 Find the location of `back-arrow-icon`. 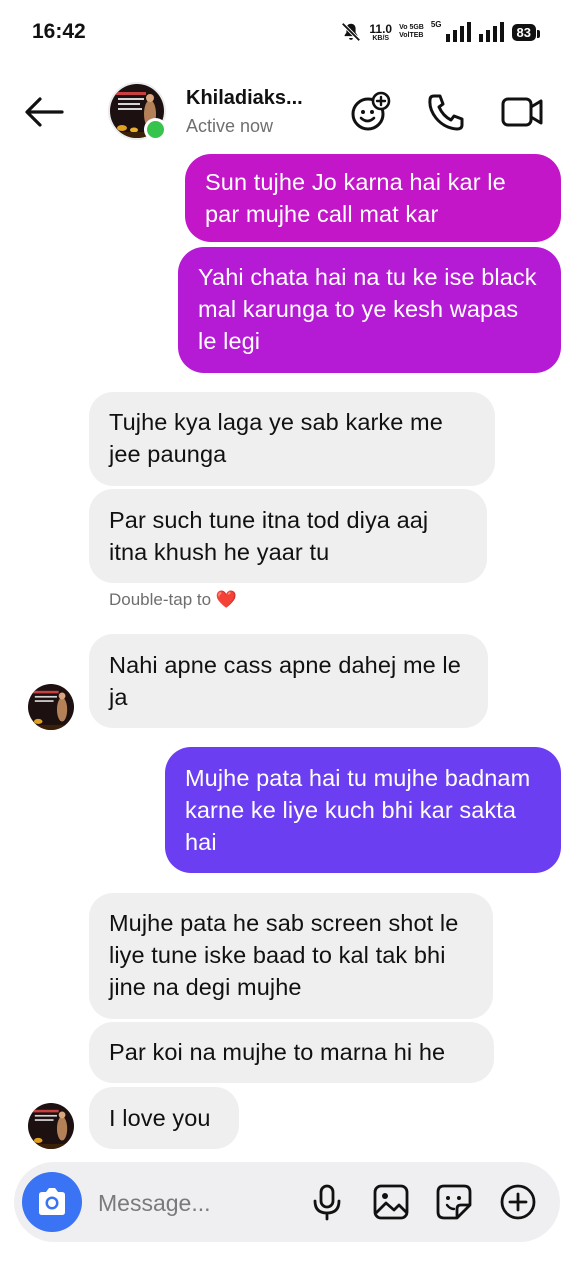

back-arrow-icon is located at coordinates (44, 112).